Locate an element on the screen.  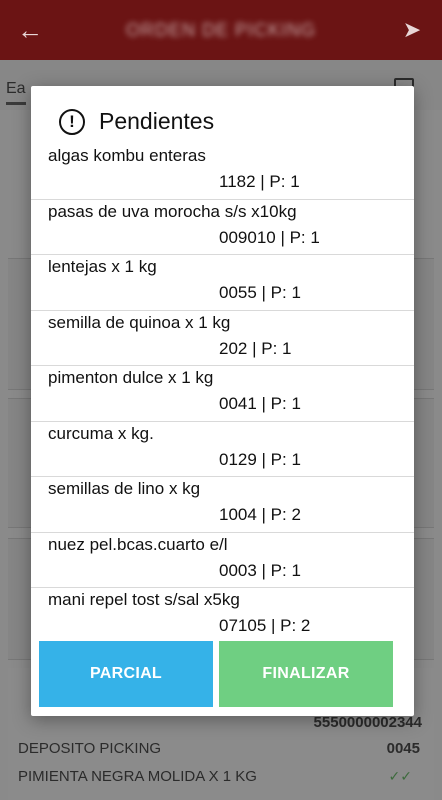
list-item: pimenton dulce x 1 kg 0041 | P: 1 is located at coordinates (222, 394).